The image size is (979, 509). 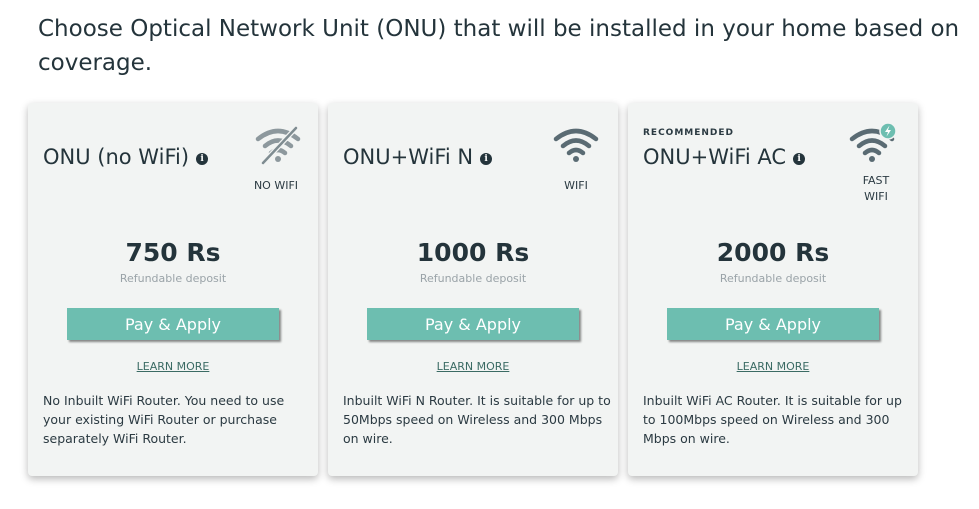 What do you see at coordinates (876, 189) in the screenshot?
I see `feature-label: FAST WIFI` at bounding box center [876, 189].